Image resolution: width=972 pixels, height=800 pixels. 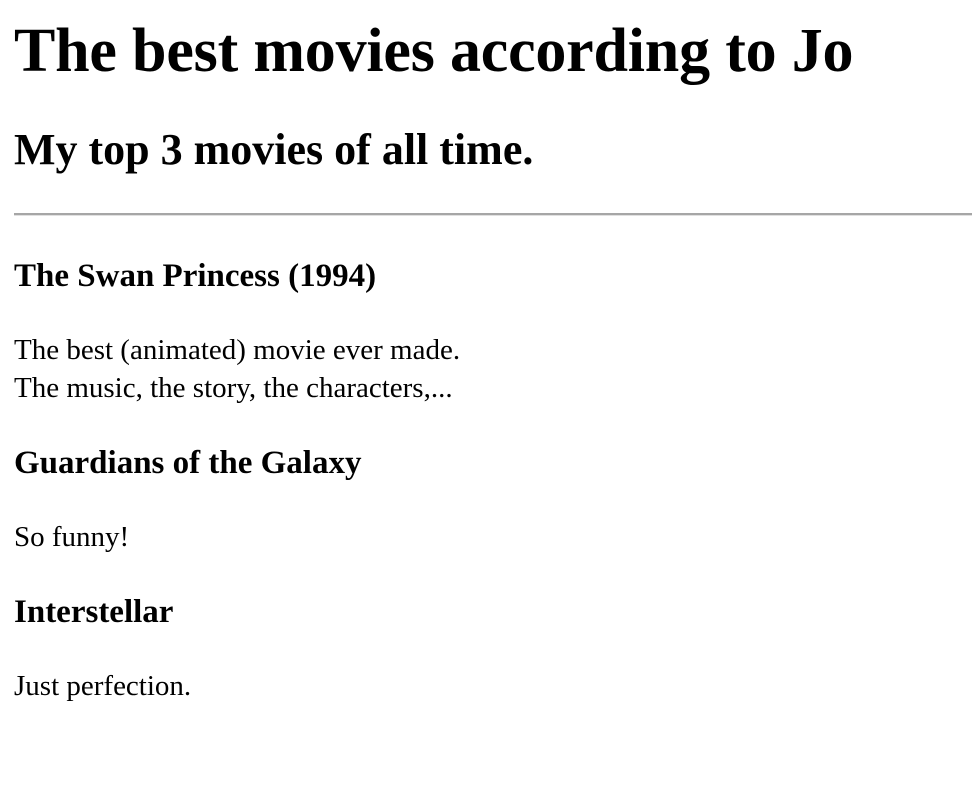 What do you see at coordinates (493, 648) in the screenshot?
I see `movie-item: Interstellar Just perfection.` at bounding box center [493, 648].